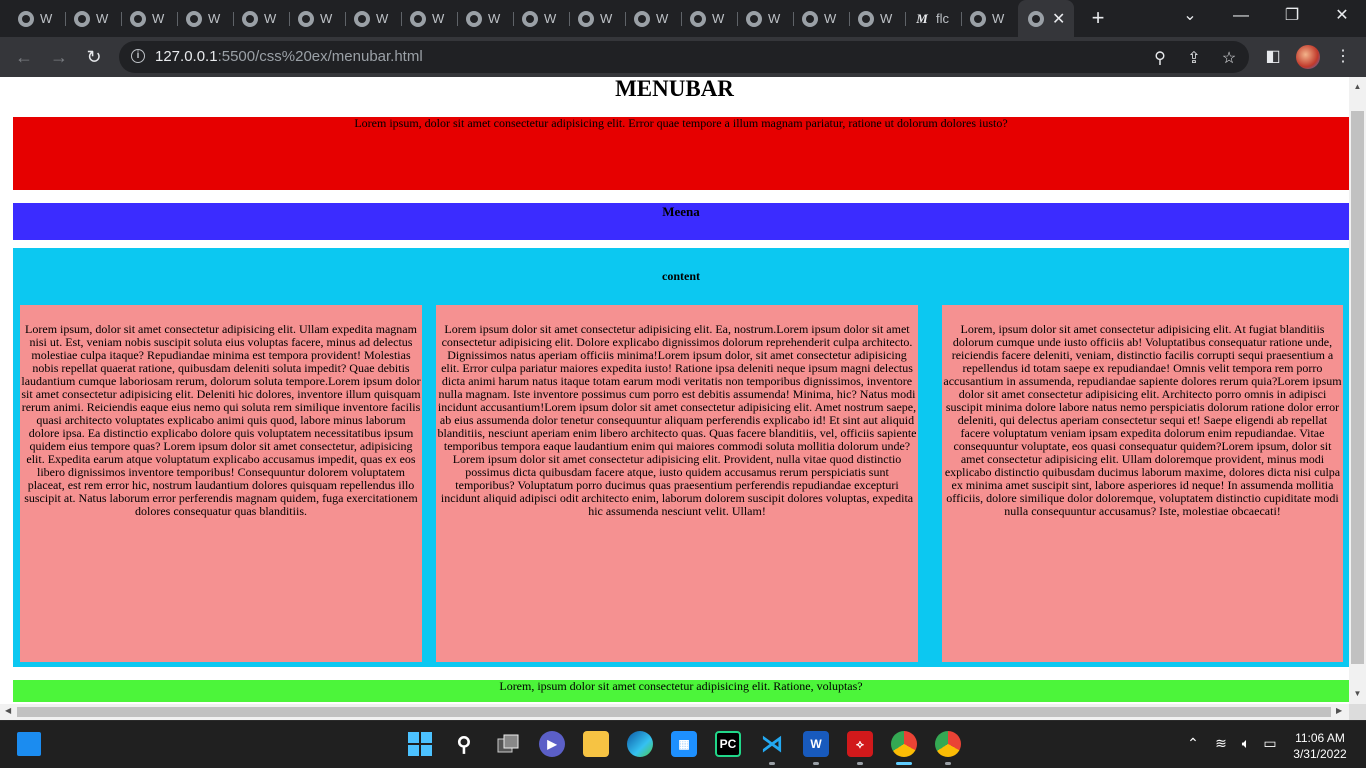 The width and height of the screenshot is (1366, 768). I want to click on pycharm-icon: PC, so click(728, 744).